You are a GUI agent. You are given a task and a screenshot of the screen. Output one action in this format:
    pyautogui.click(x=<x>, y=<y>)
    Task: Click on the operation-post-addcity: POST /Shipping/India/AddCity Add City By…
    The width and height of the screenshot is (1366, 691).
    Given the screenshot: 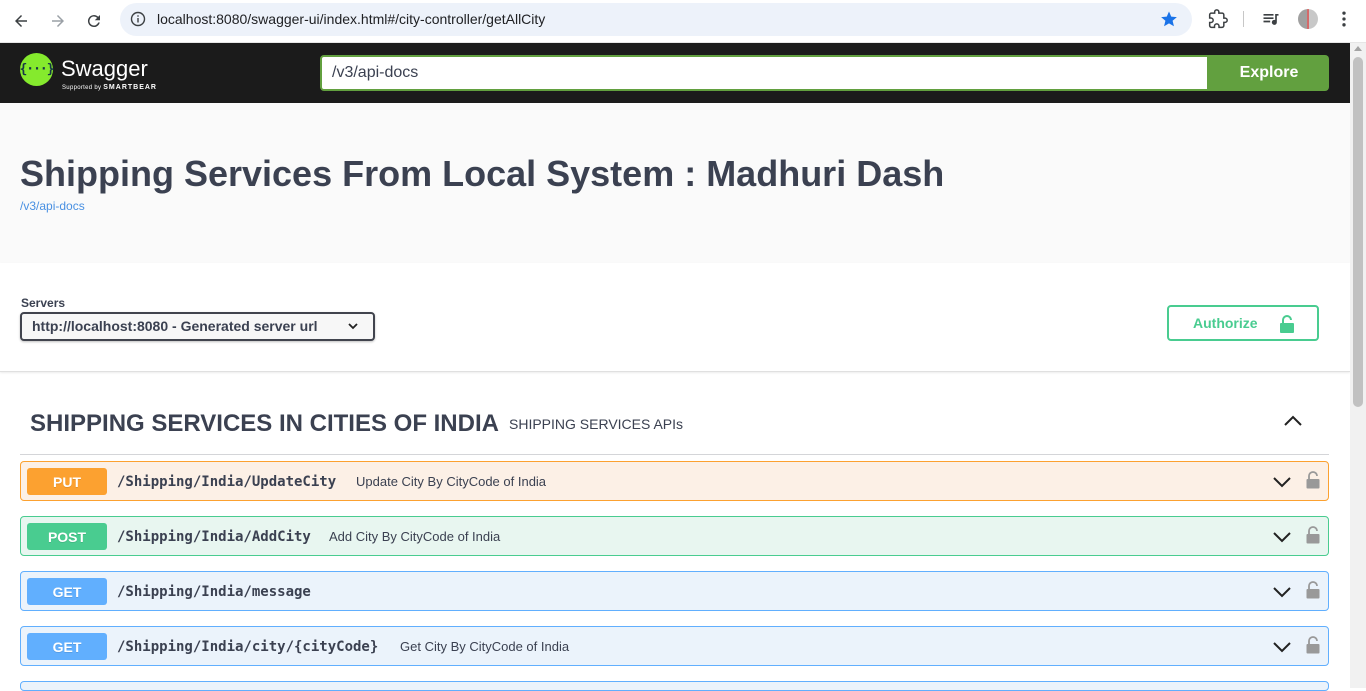 What is the action you would take?
    pyautogui.click(x=674, y=536)
    